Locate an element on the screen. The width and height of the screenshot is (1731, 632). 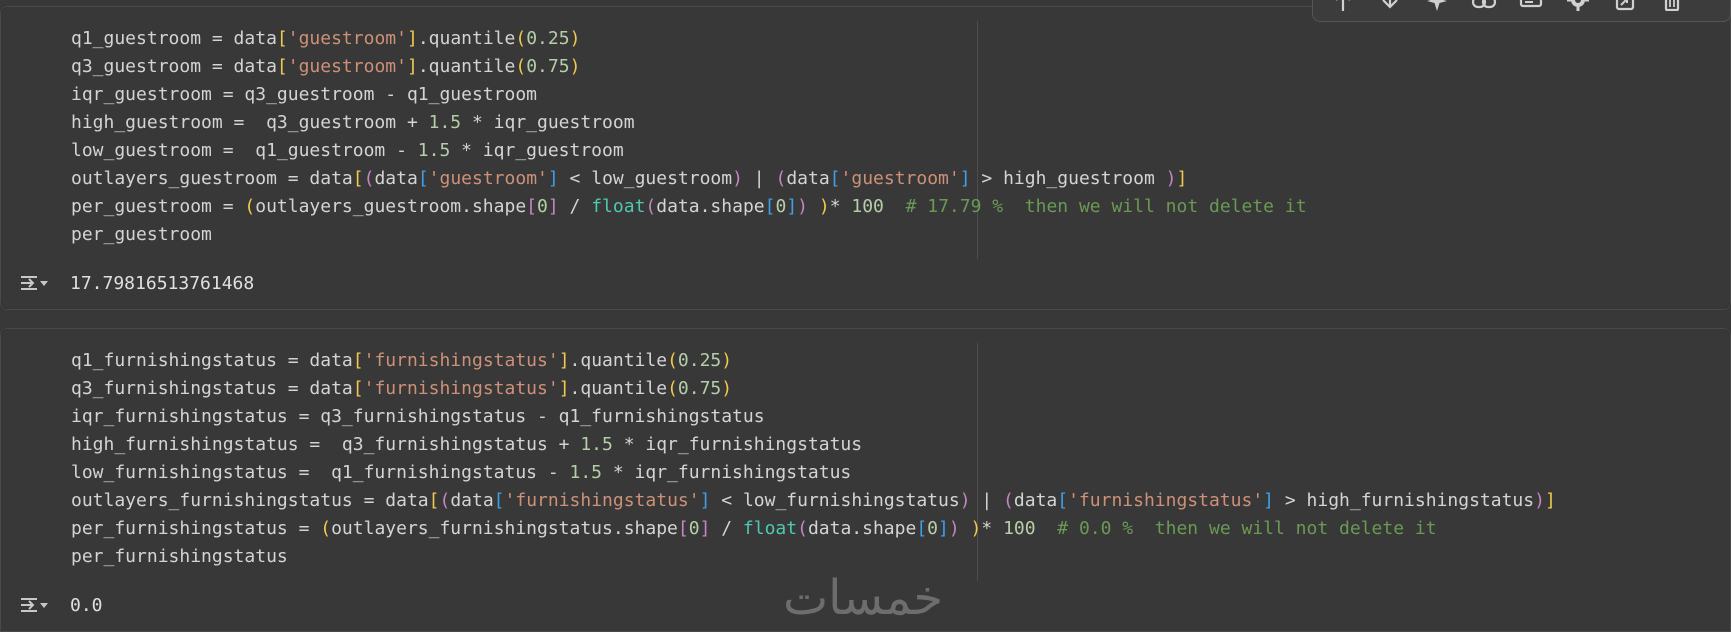
arrow-down-icon is located at coordinates (1390, 4).